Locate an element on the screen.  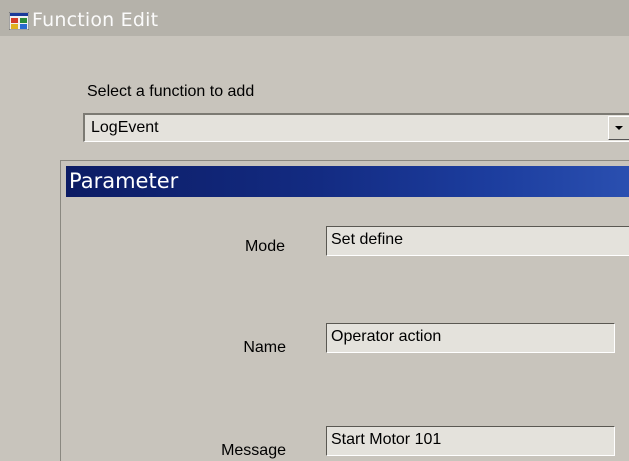
name-label: Name is located at coordinates (264, 347).